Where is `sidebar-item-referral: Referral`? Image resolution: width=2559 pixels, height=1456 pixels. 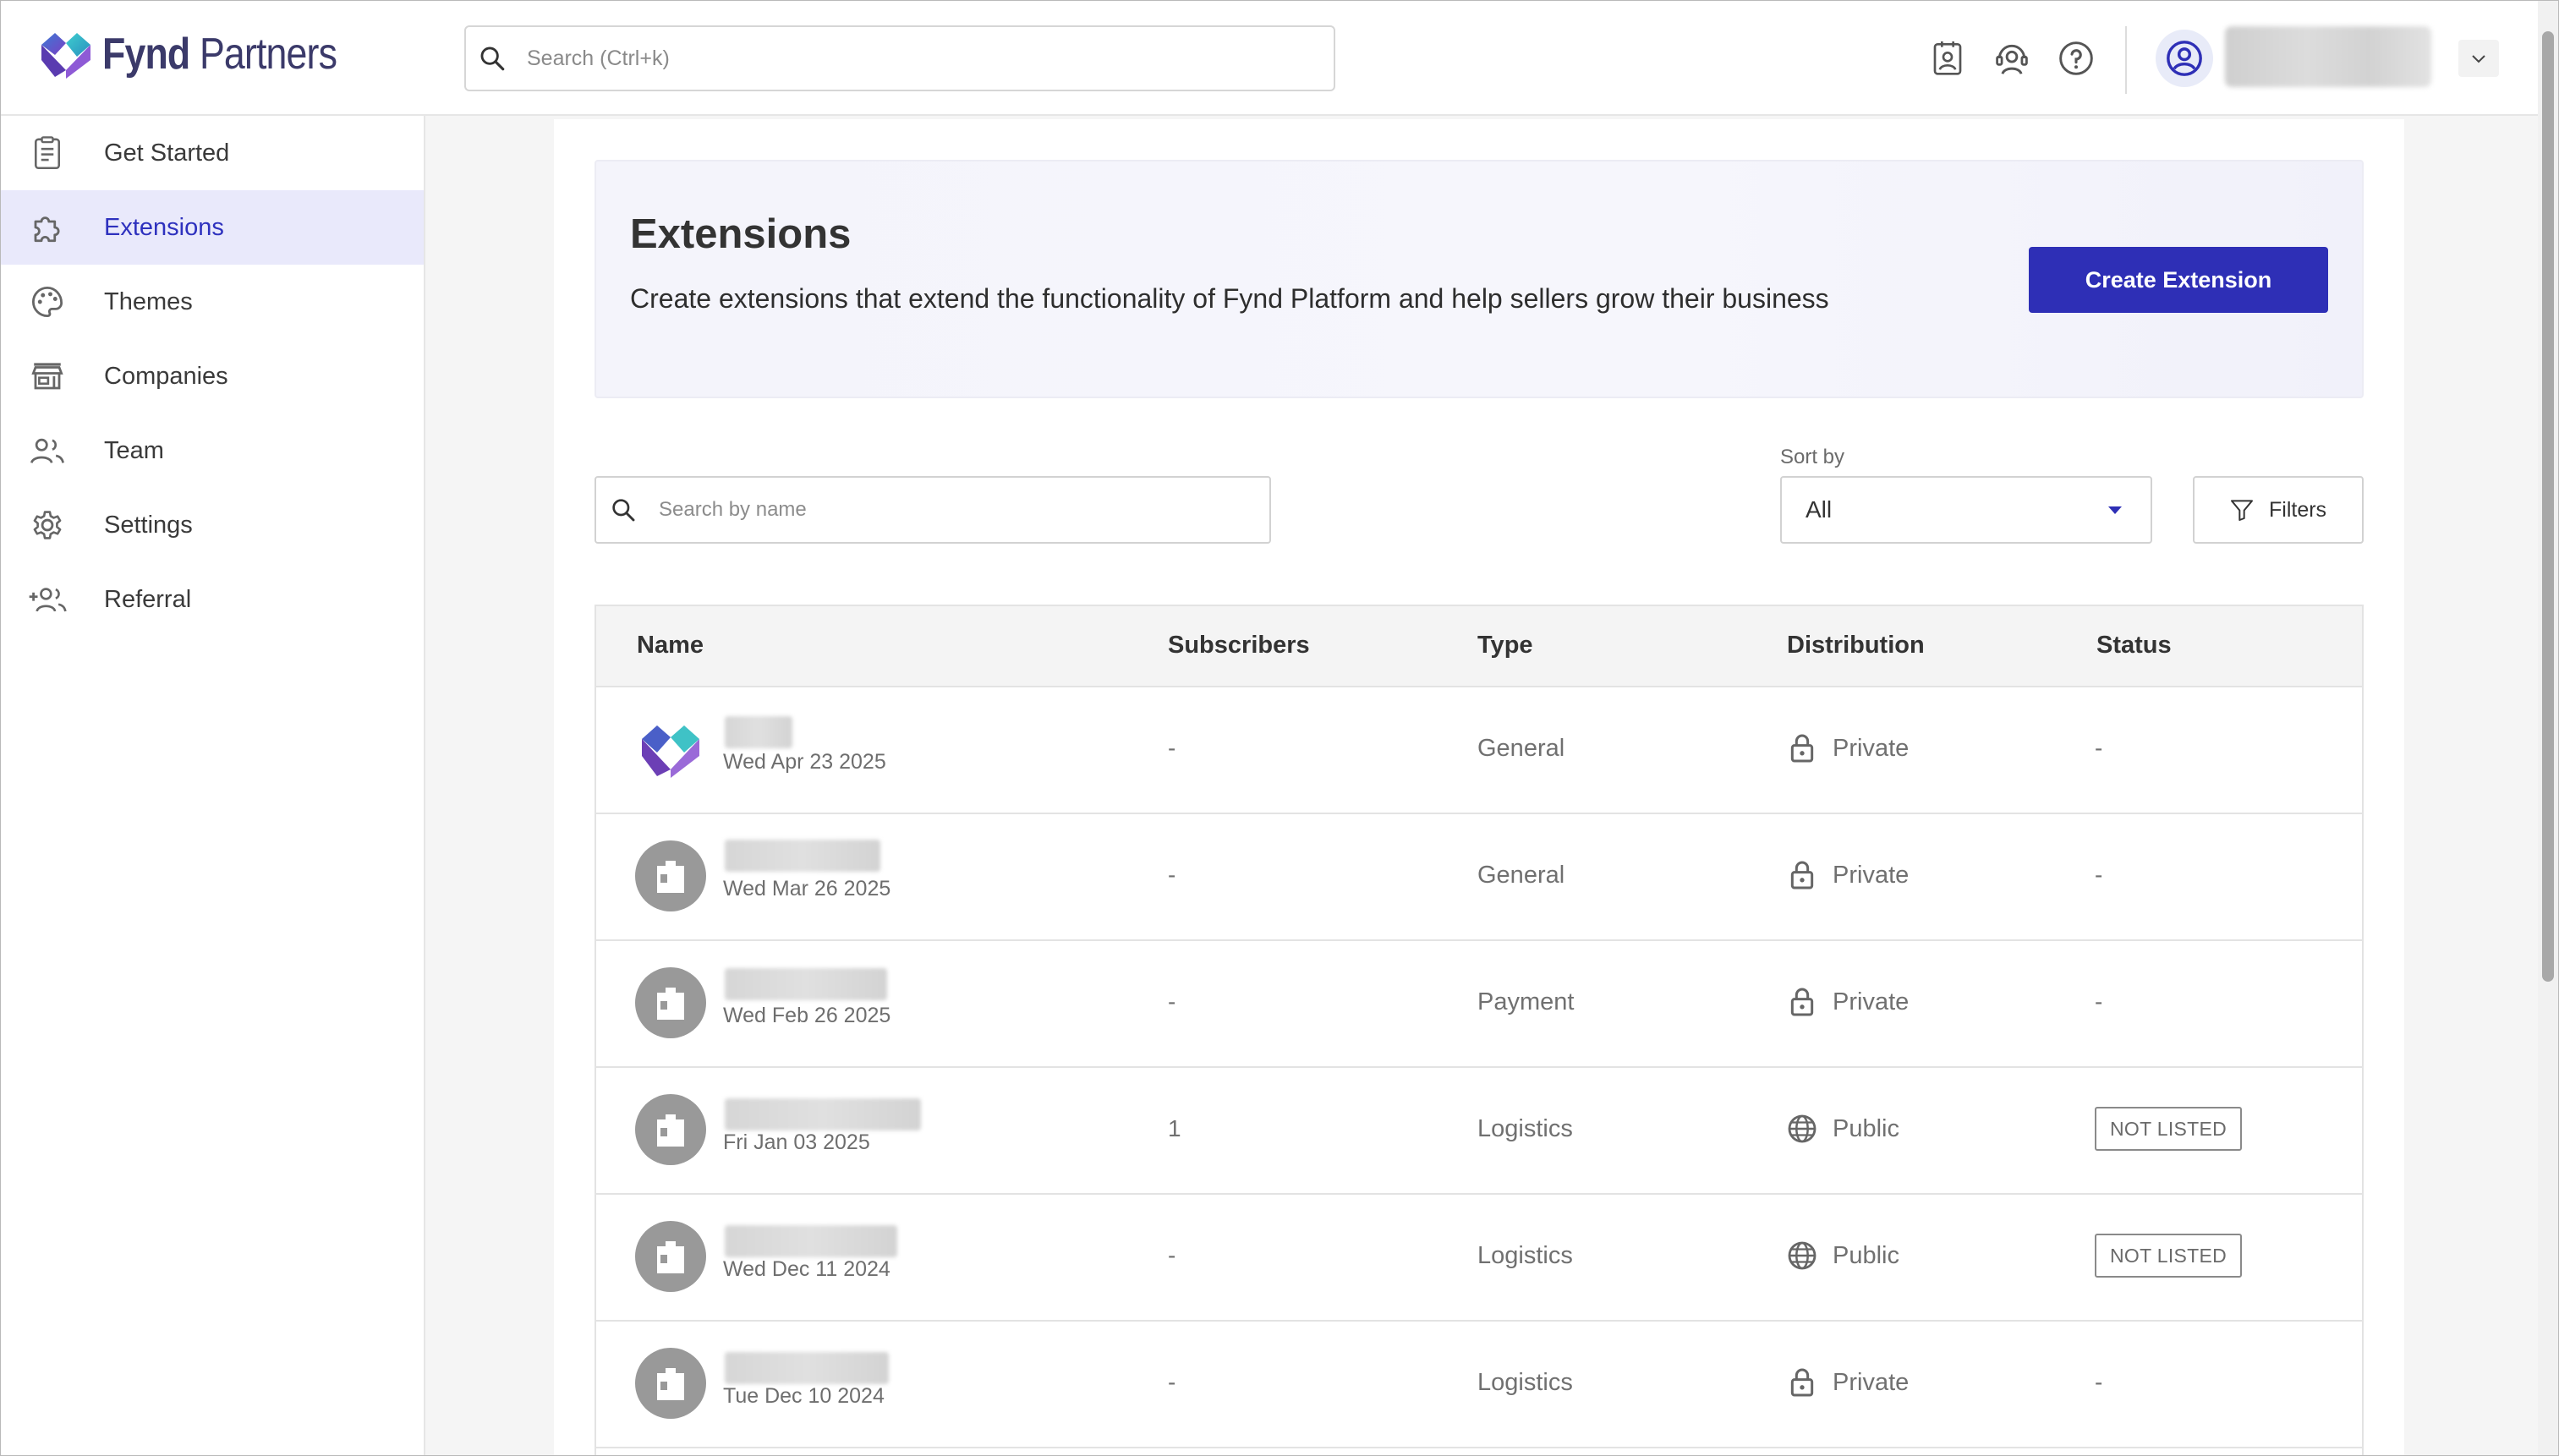 sidebar-item-referral: Referral is located at coordinates (212, 599).